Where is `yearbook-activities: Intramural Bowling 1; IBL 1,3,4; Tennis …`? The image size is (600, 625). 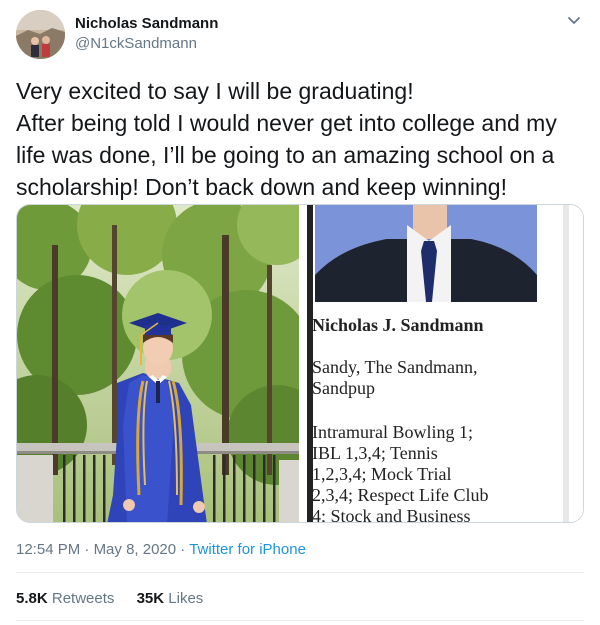 yearbook-activities: Intramural Bowling 1; IBL 1,3,4; Tennis … is located at coordinates (400, 472).